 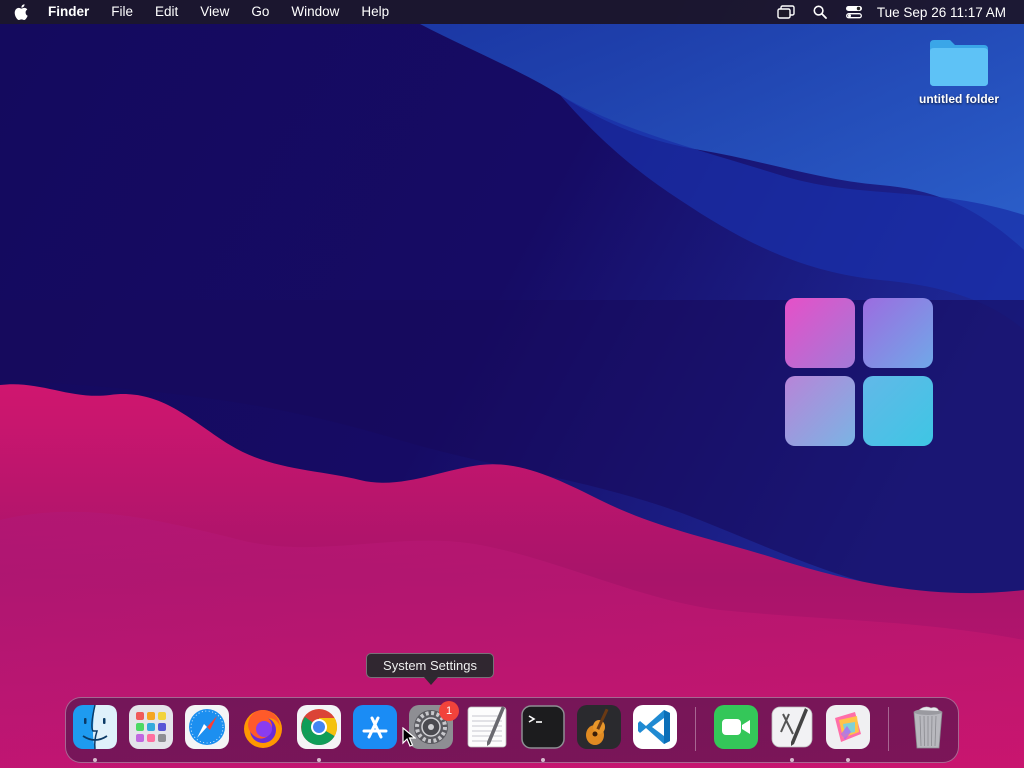 What do you see at coordinates (315, 12) in the screenshot?
I see `menu-window: Window` at bounding box center [315, 12].